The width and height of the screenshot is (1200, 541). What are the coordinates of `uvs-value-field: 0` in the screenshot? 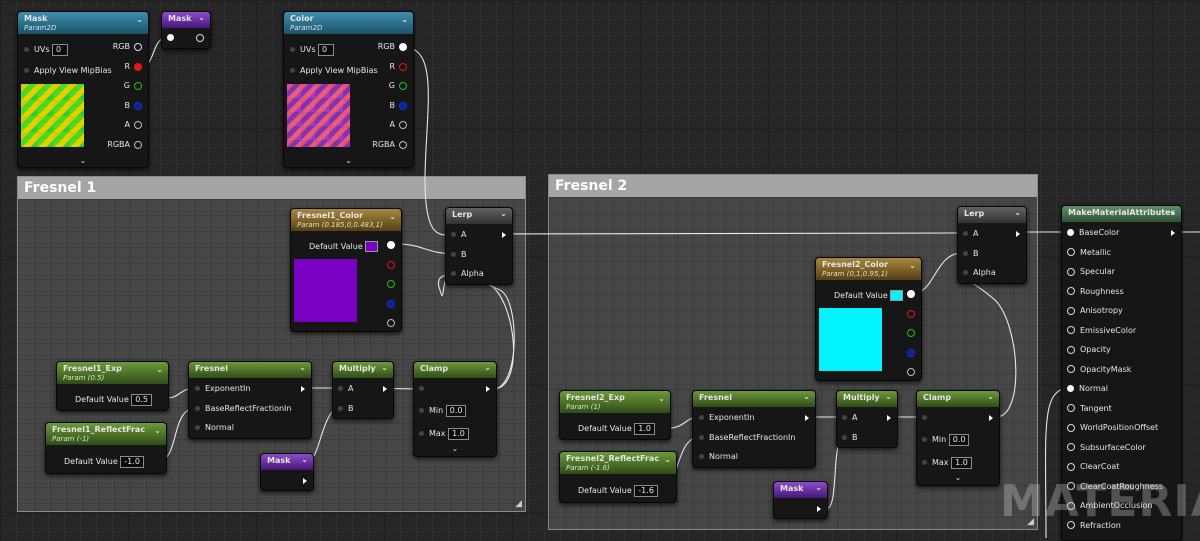 It's located at (60, 50).